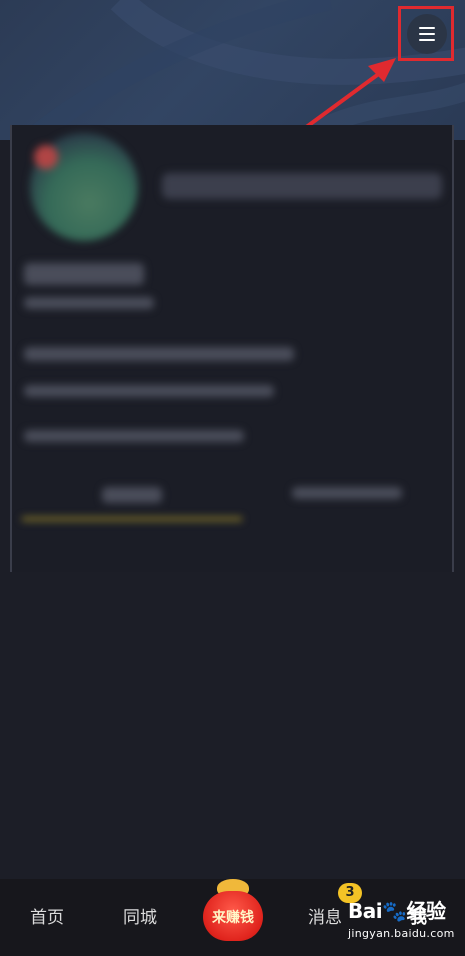 This screenshot has height=956, width=465. I want to click on avatar-badge, so click(46, 157).